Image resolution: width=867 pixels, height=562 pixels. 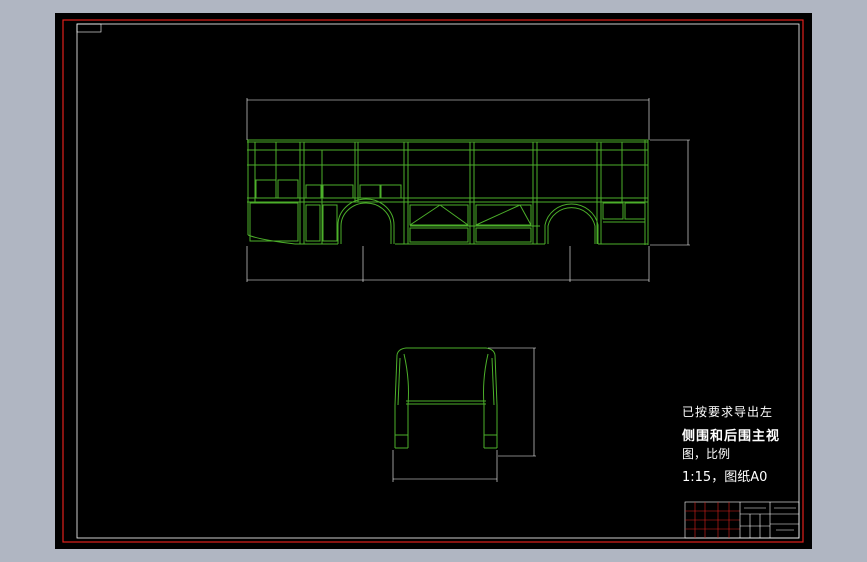 What do you see at coordinates (728, 412) in the screenshot?
I see `note-line-1: 已按要求导出左` at bounding box center [728, 412].